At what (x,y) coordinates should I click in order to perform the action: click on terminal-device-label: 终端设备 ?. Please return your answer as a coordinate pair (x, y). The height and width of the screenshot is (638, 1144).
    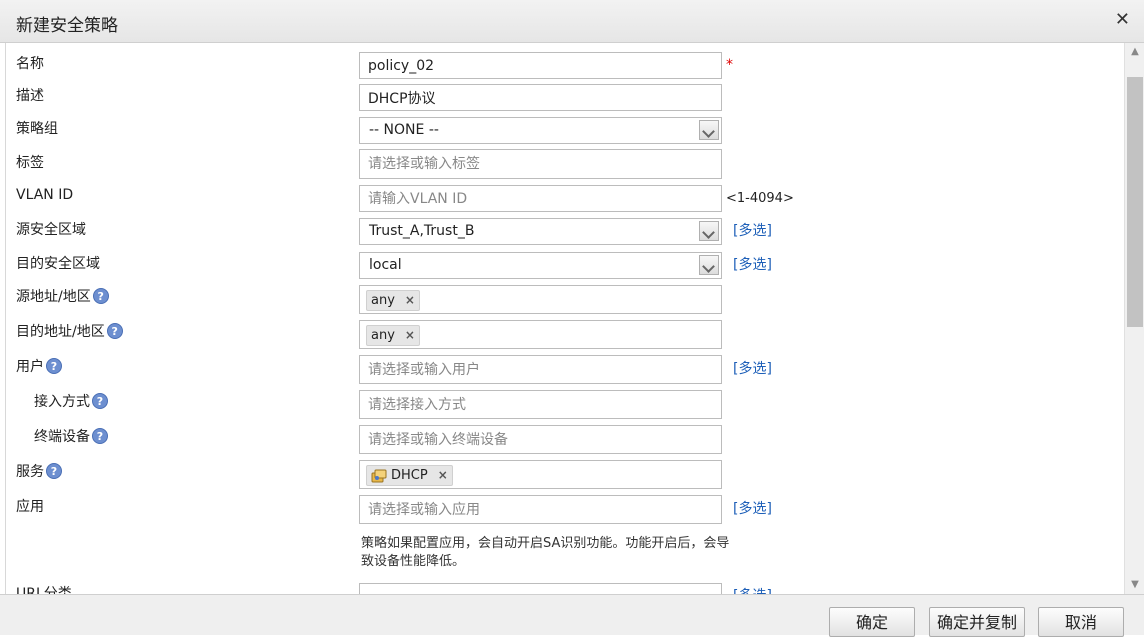
    Looking at the image, I should click on (71, 436).